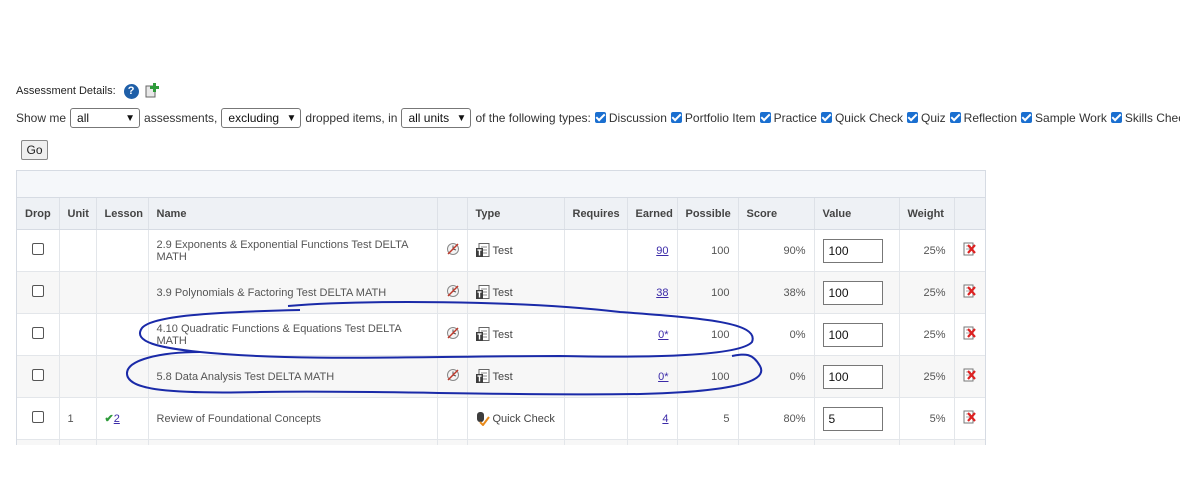  I want to click on column-header: Requires, so click(596, 214).